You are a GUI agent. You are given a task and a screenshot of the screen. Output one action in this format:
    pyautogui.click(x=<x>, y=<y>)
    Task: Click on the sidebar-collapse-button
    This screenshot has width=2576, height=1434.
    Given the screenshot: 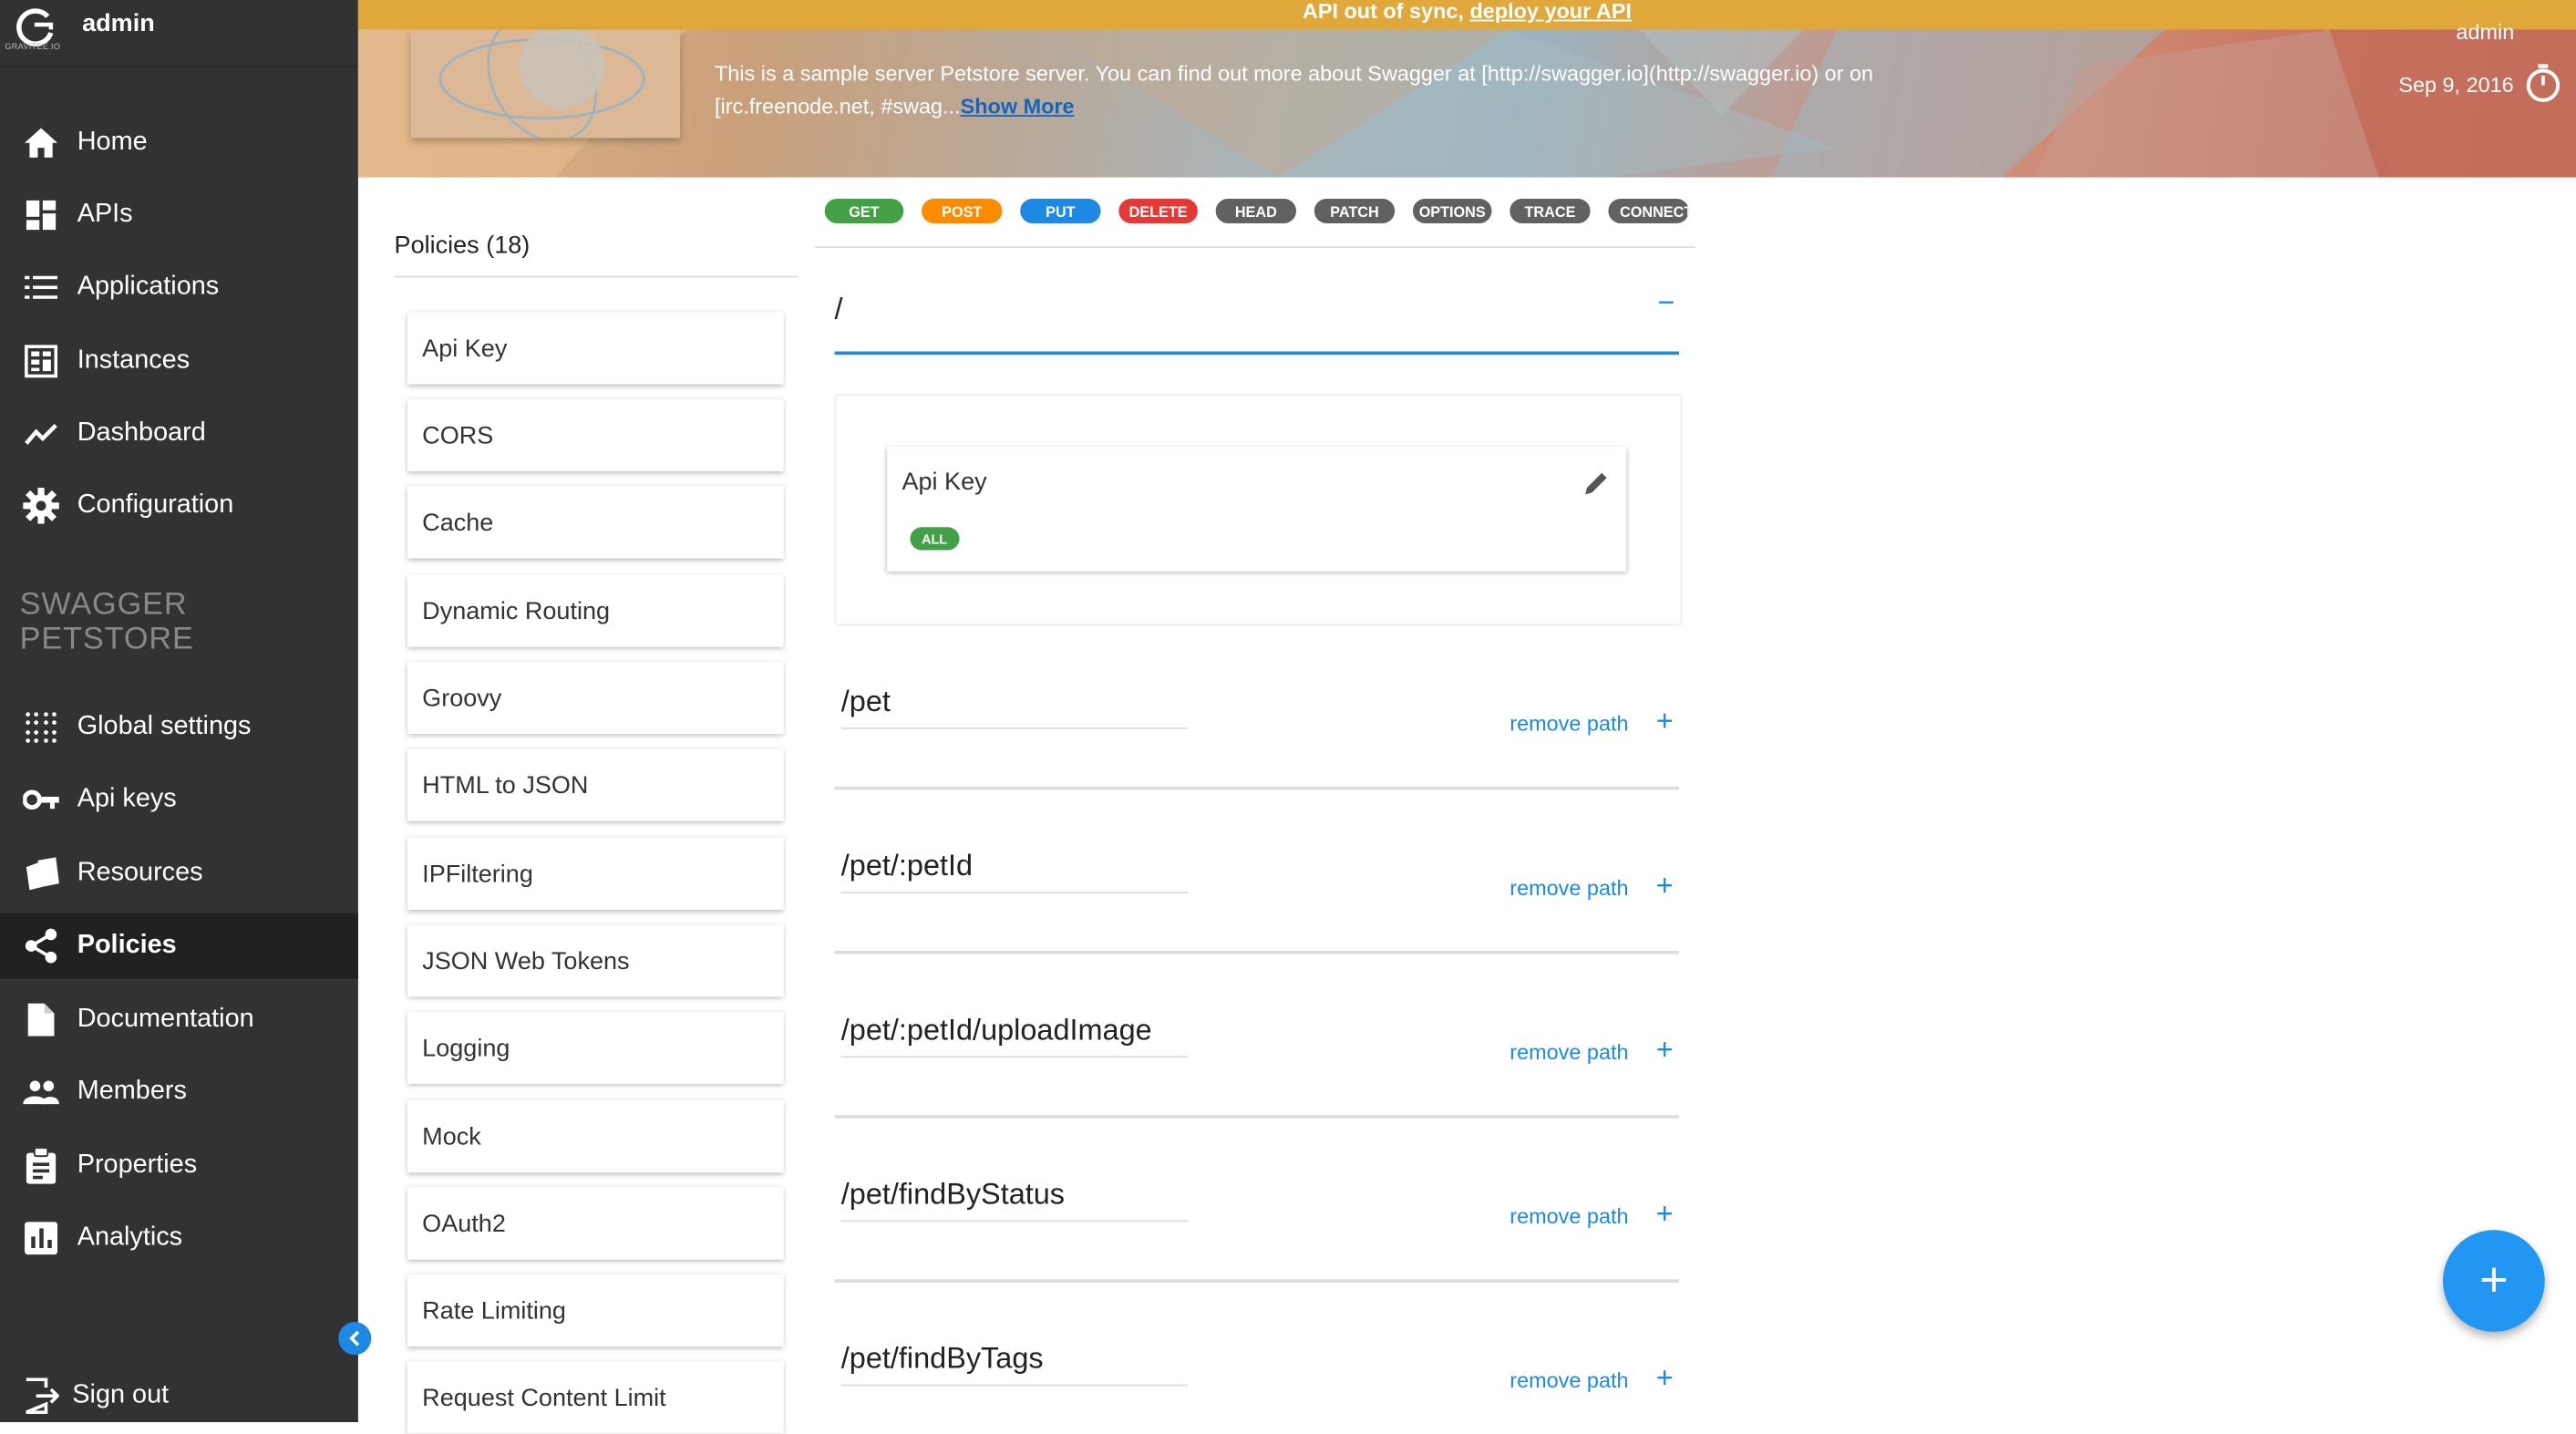 What is the action you would take?
    pyautogui.click(x=355, y=1339)
    